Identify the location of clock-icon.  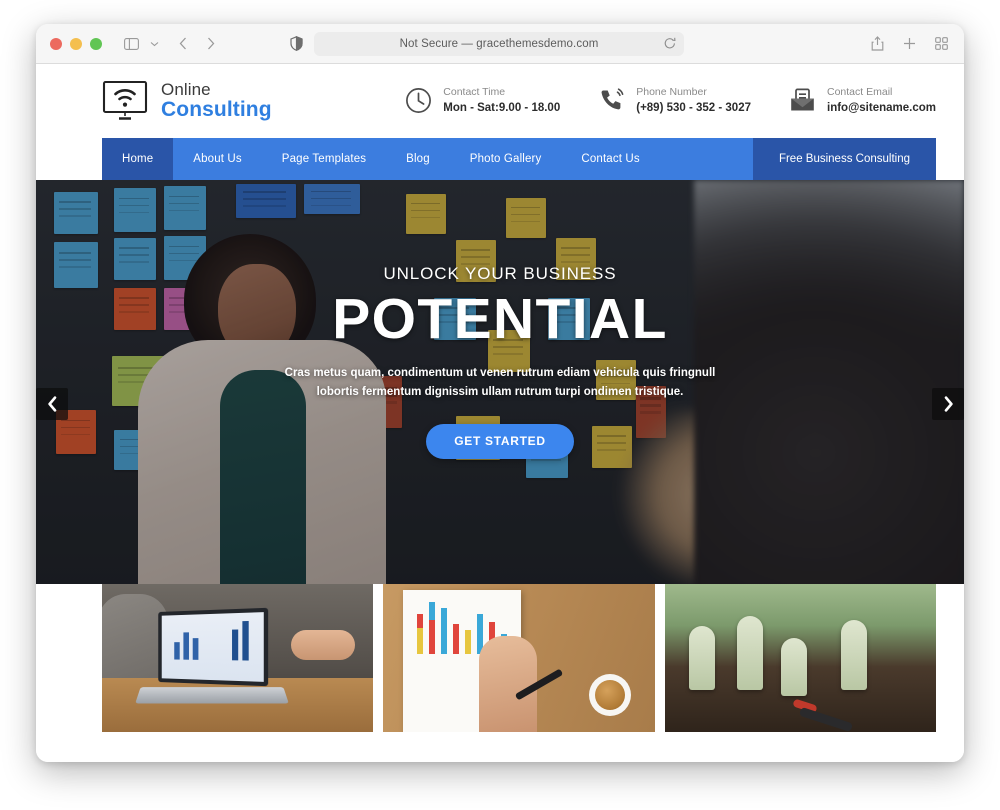
(418, 100).